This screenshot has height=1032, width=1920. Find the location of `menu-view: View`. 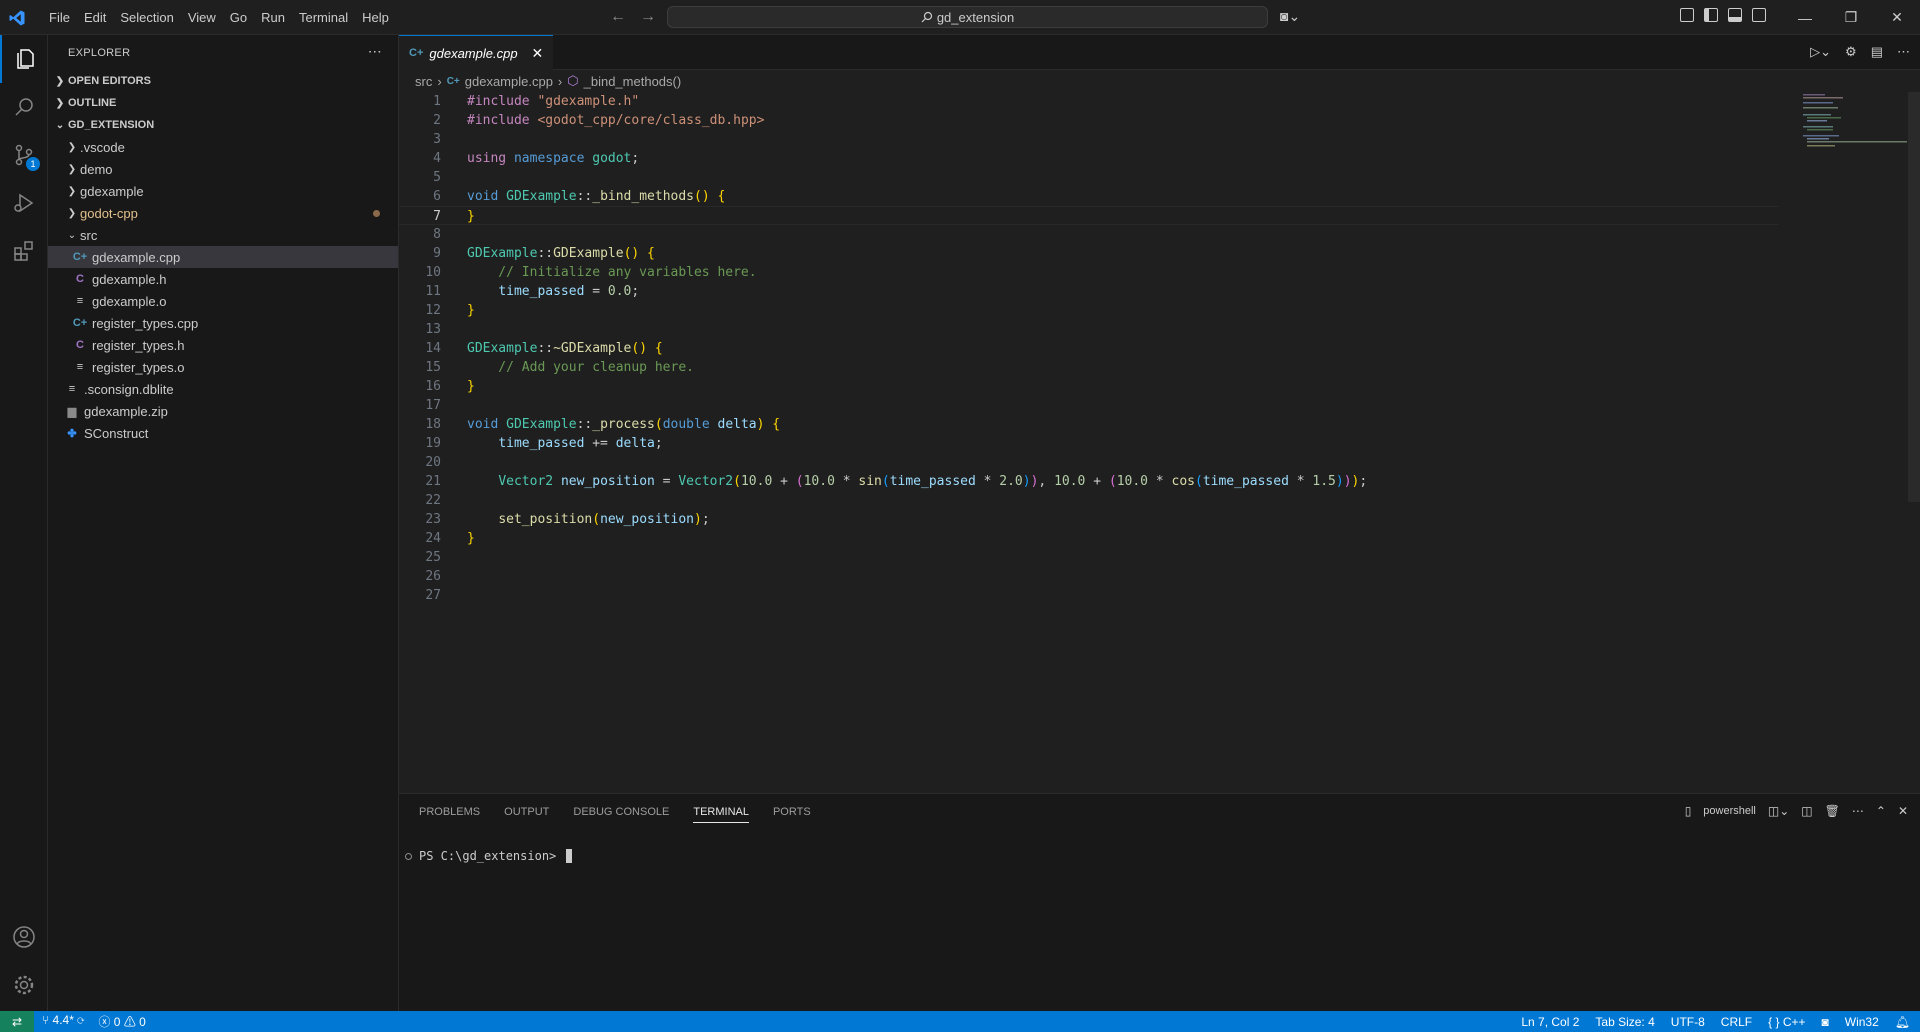

menu-view: View is located at coordinates (202, 17).